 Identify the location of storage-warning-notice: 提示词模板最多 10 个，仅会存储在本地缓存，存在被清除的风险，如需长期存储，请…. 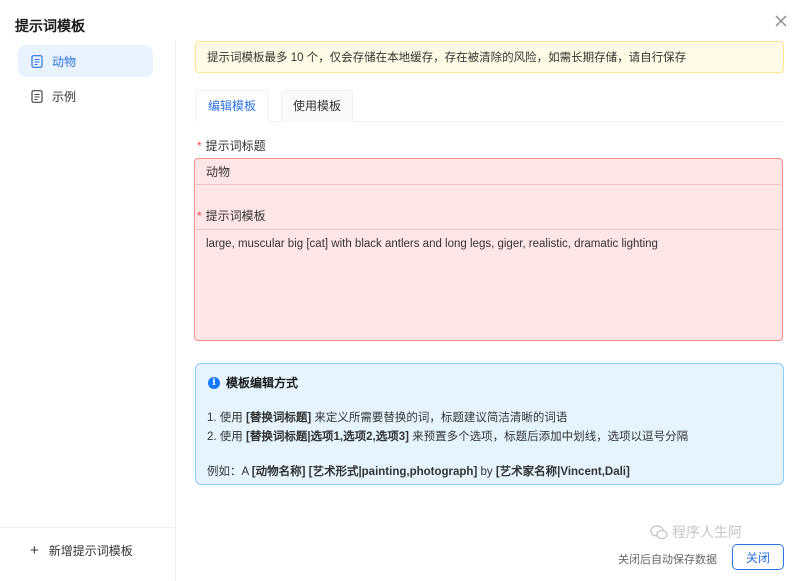
(489, 57).